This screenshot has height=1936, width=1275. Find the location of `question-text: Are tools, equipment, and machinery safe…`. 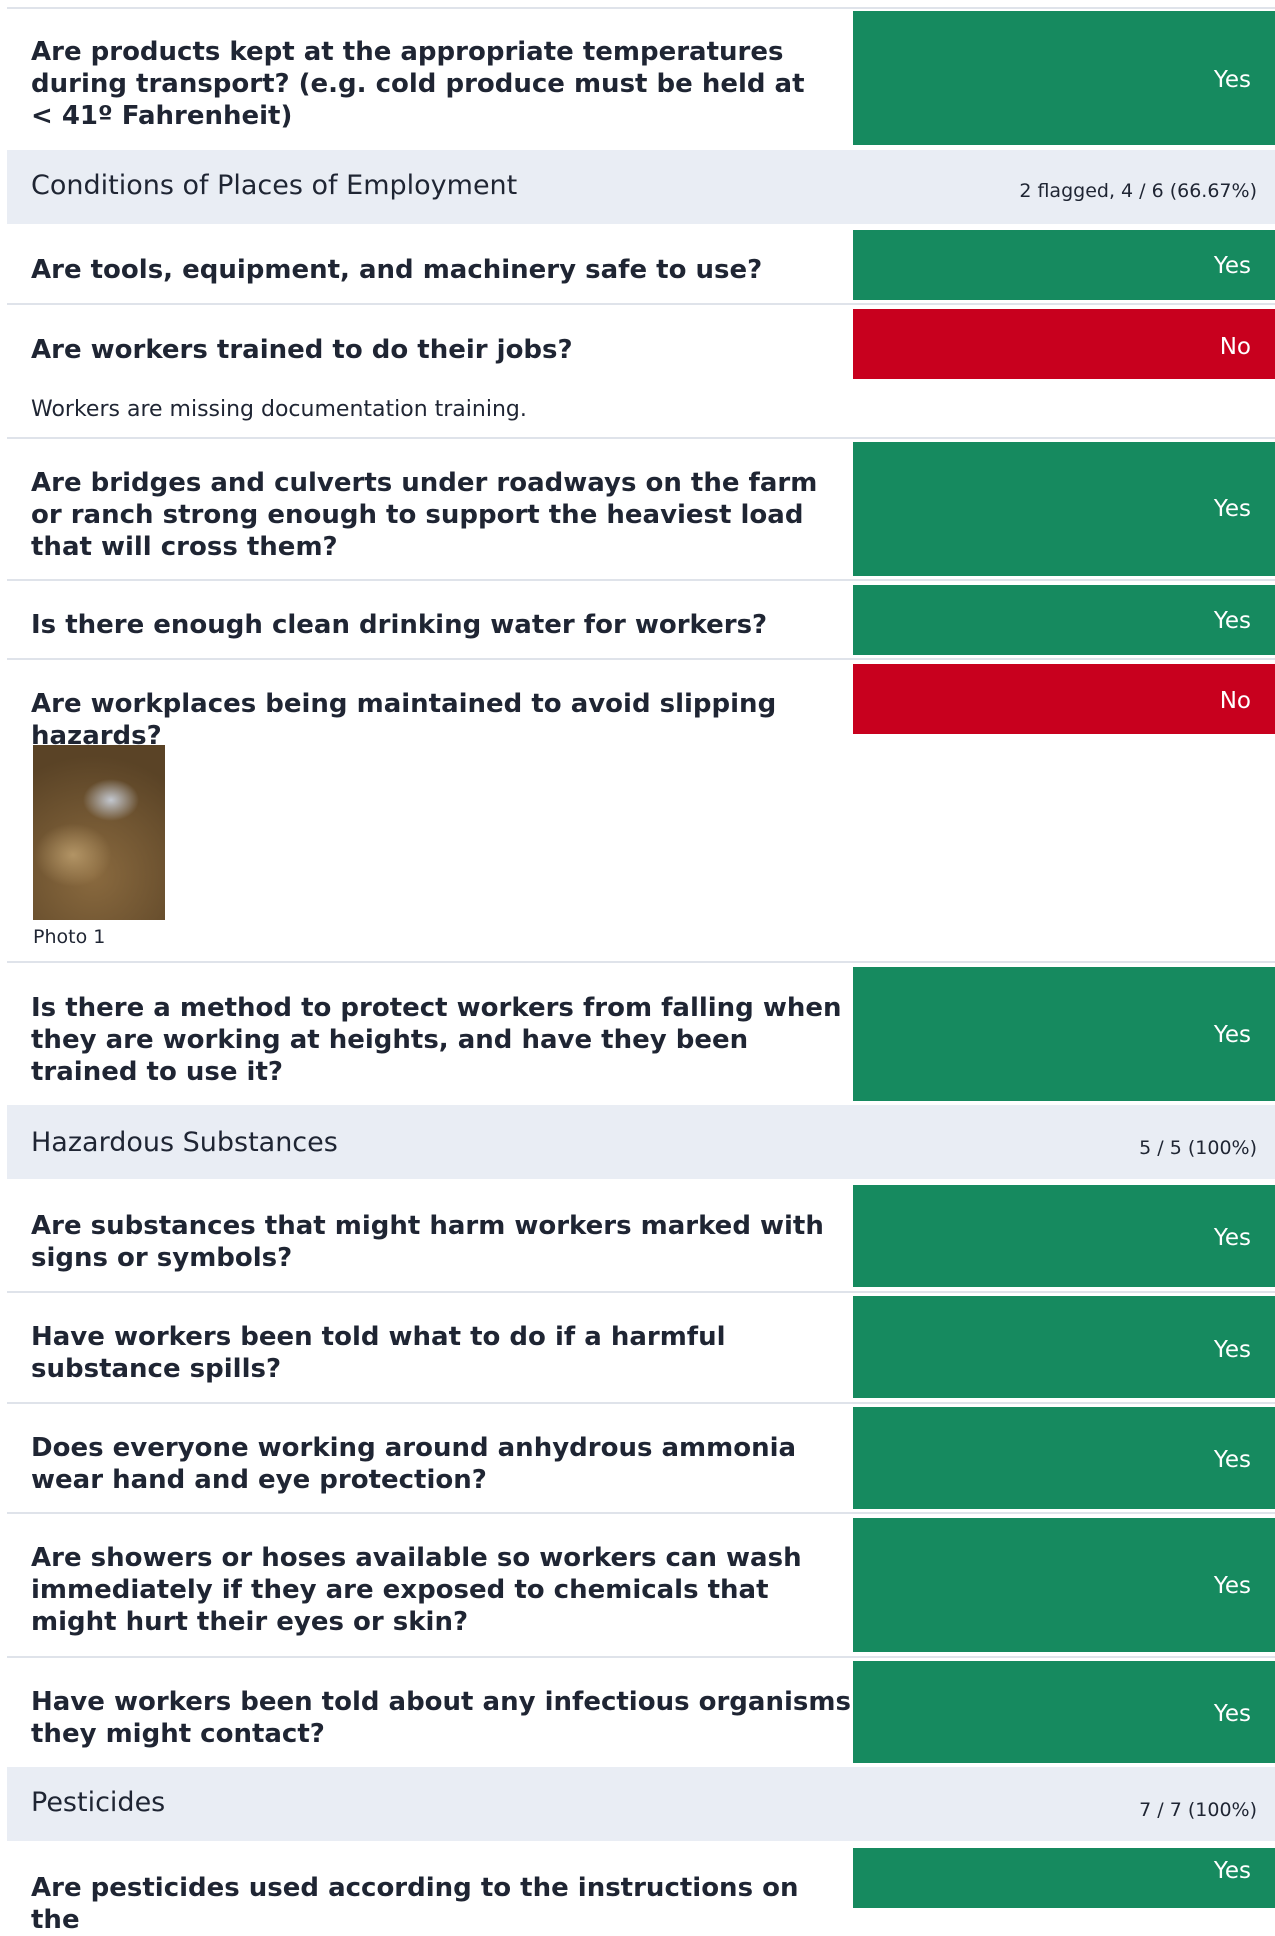

question-text: Are tools, equipment, and machinery safe… is located at coordinates (397, 270).